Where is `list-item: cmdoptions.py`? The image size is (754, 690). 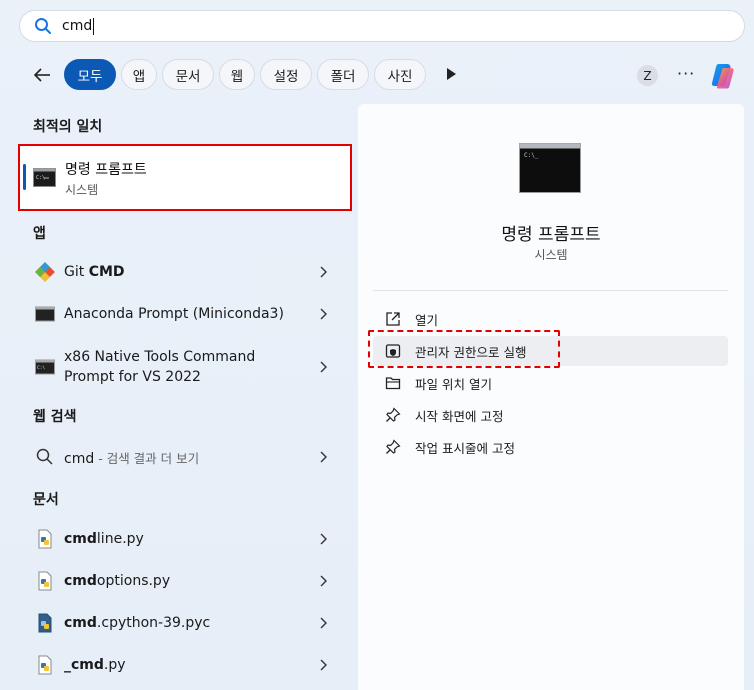
list-item: cmdoptions.py is located at coordinates (185, 581).